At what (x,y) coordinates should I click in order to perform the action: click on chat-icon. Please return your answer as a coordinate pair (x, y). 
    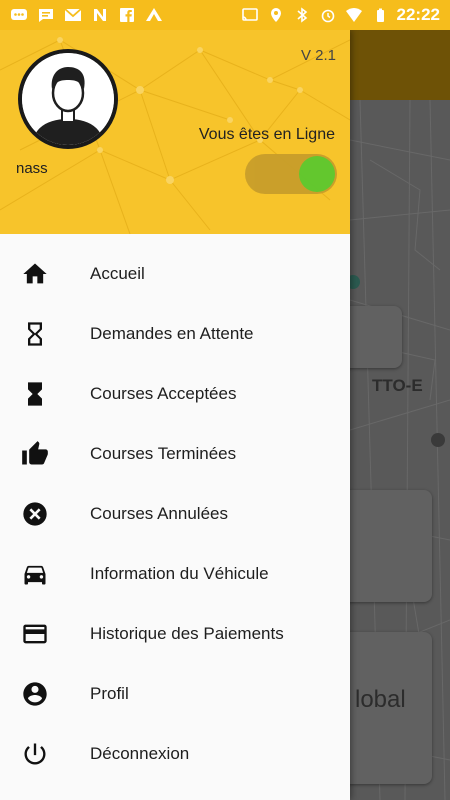
    Looking at the image, I should click on (46, 15).